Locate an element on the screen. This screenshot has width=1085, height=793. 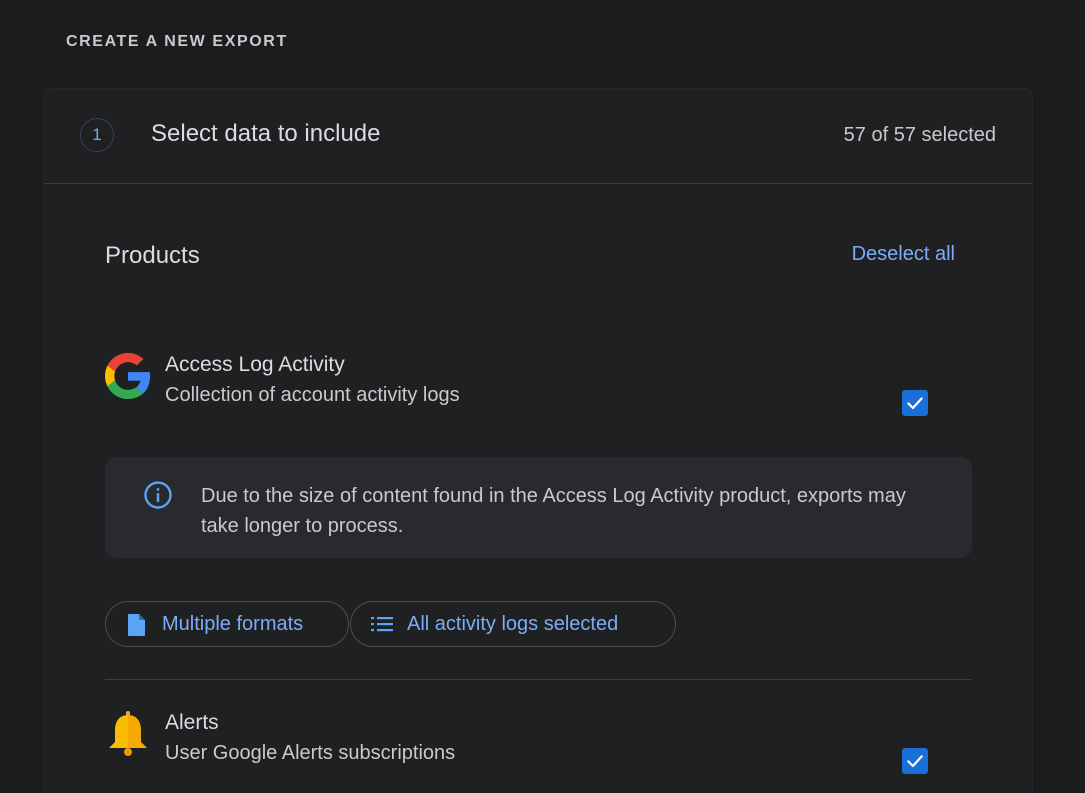
product-row-alerts: Alerts User Google Alerts subscriptions is located at coordinates (538, 742).